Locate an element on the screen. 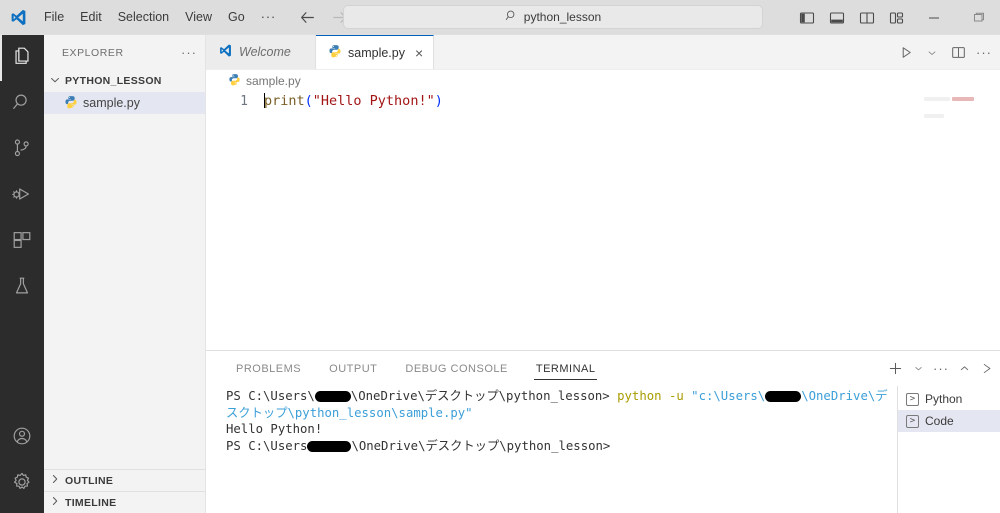  source-control-icon is located at coordinates (22, 150).